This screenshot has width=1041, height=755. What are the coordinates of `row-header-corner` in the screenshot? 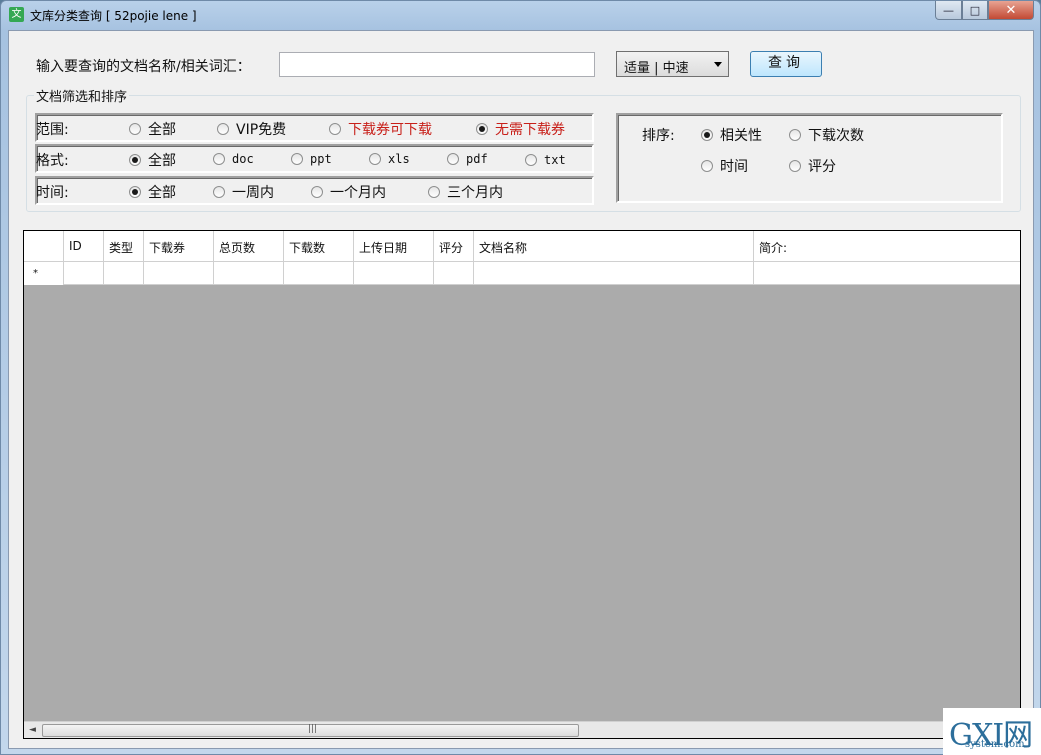 It's located at (44, 246).